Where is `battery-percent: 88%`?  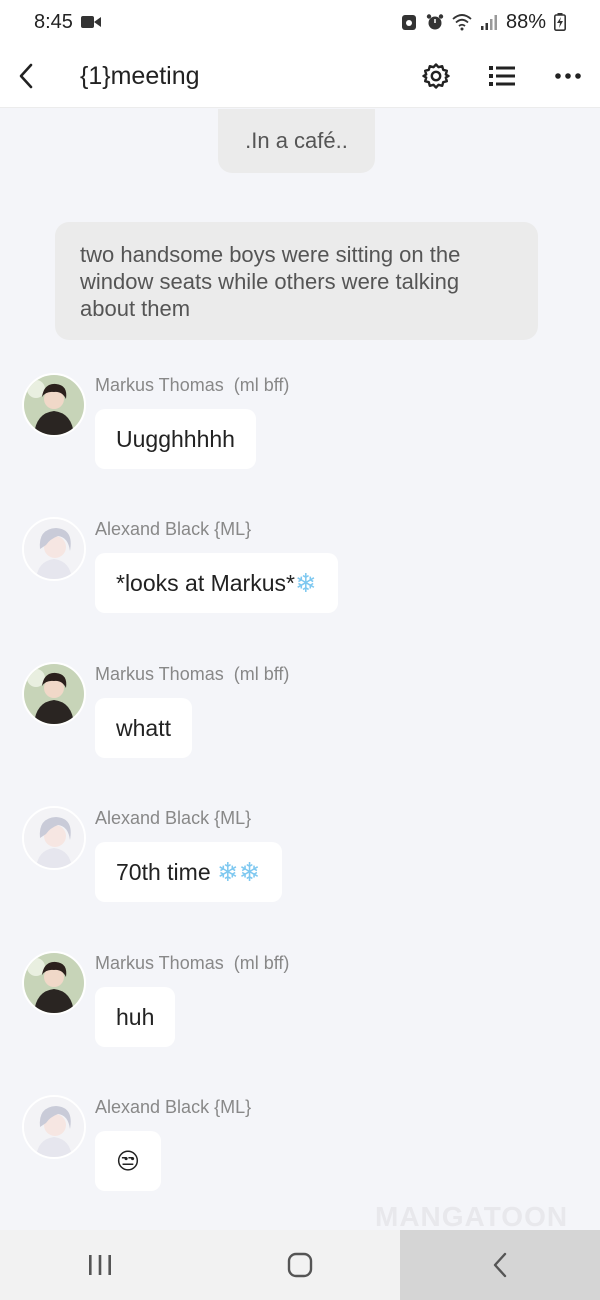 battery-percent: 88% is located at coordinates (525, 21).